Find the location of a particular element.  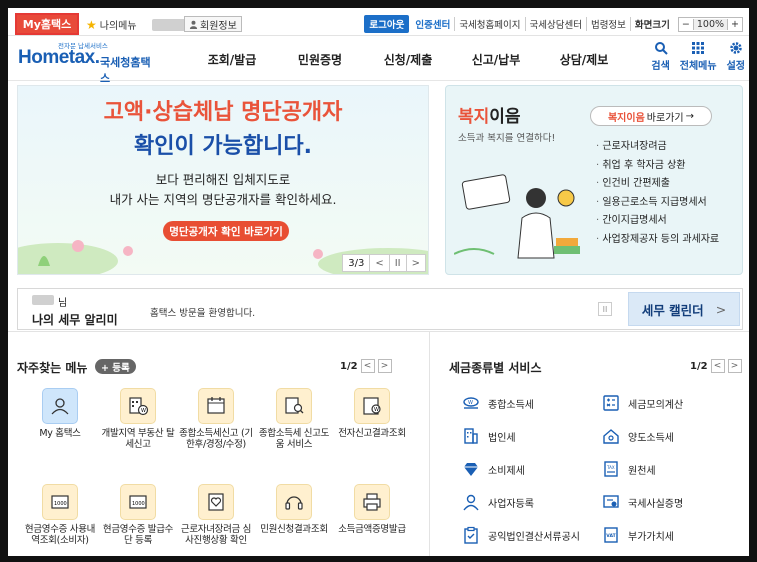

zoom-control: − 100% + is located at coordinates (710, 24).